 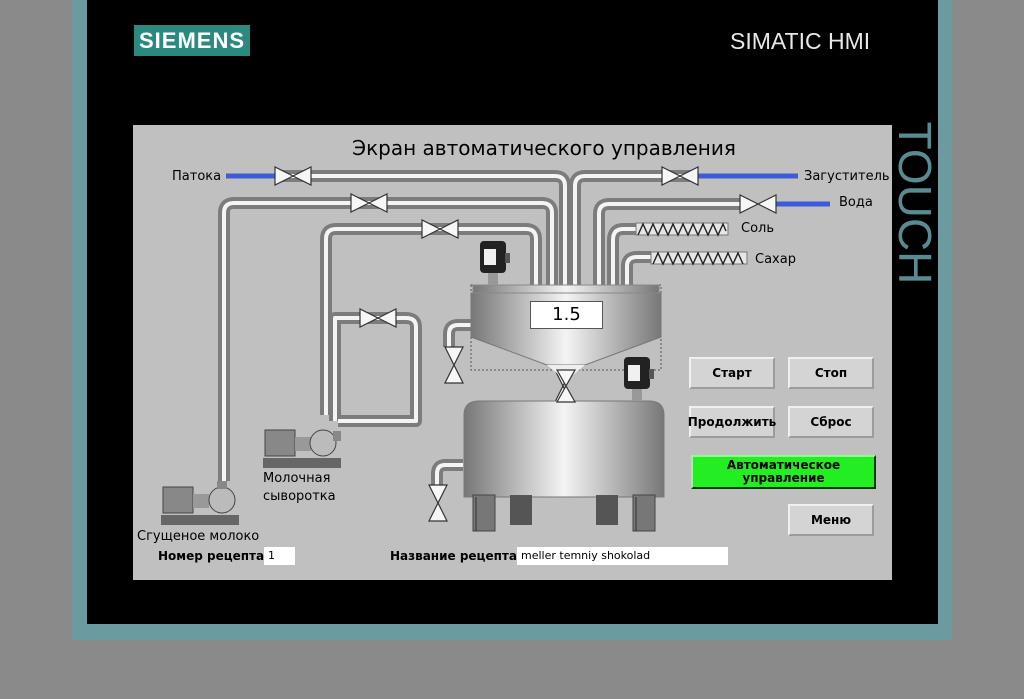 I want to click on storage-tank, so click(x=564, y=466).